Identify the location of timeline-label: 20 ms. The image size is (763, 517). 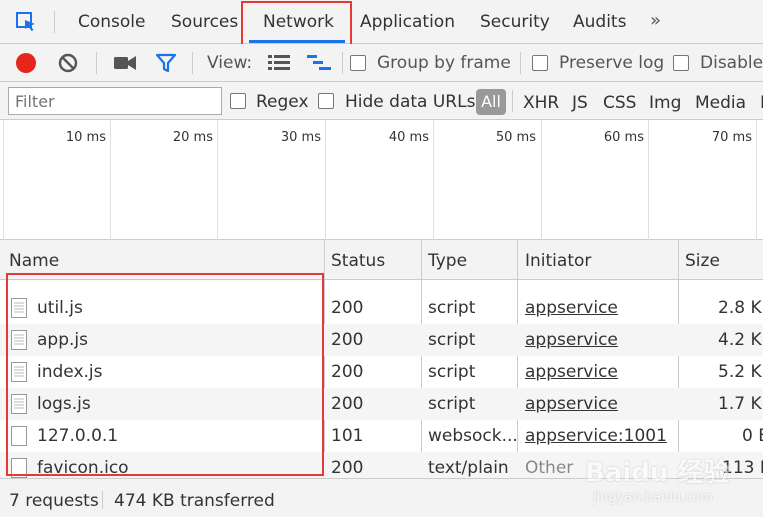
(192, 137).